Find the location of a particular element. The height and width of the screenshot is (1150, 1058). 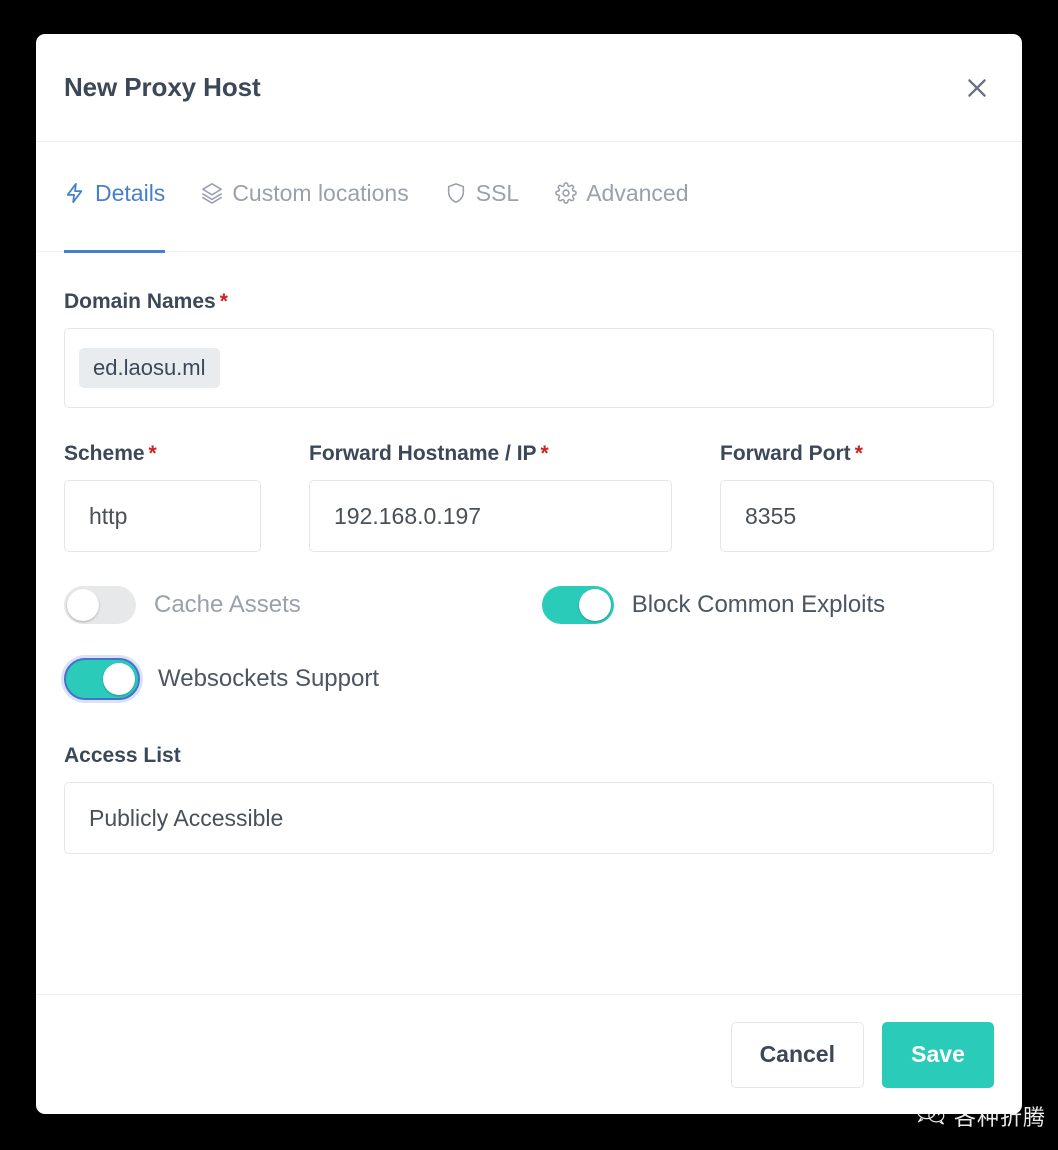

block-common-exploits-switch is located at coordinates (577, 605).